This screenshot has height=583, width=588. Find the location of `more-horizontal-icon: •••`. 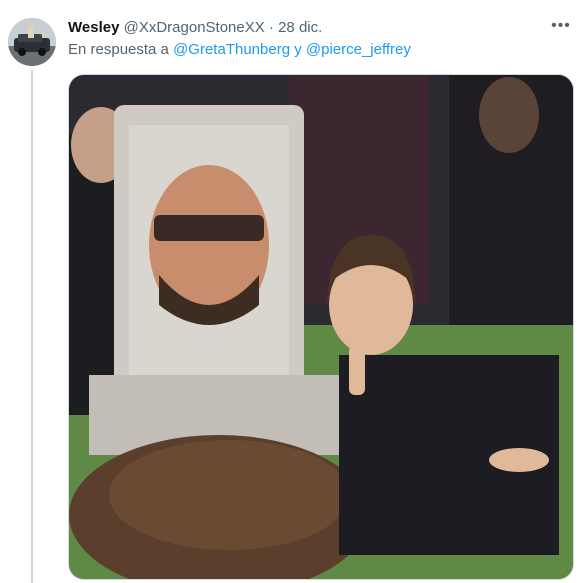

more-horizontal-icon: ••• is located at coordinates (561, 25).